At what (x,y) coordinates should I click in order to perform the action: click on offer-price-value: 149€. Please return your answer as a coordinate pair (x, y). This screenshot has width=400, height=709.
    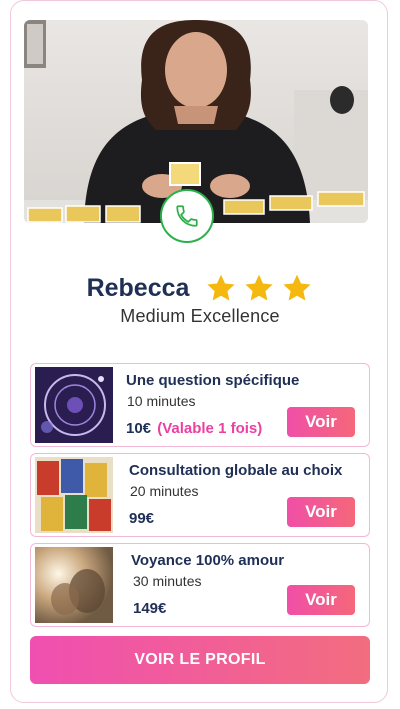
    Looking at the image, I should click on (150, 608).